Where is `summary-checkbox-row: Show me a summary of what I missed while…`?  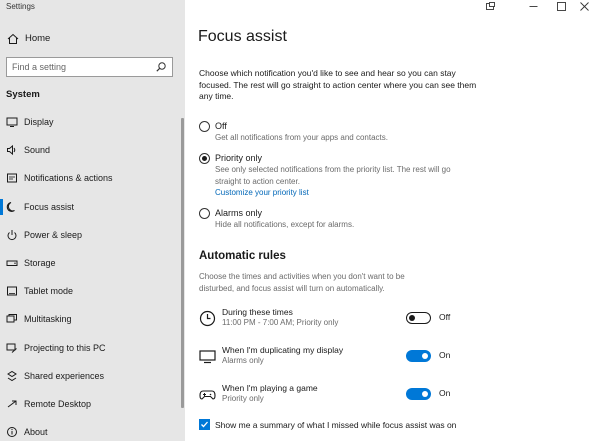
summary-checkbox-row: Show me a summary of what I missed while… is located at coordinates (327, 424).